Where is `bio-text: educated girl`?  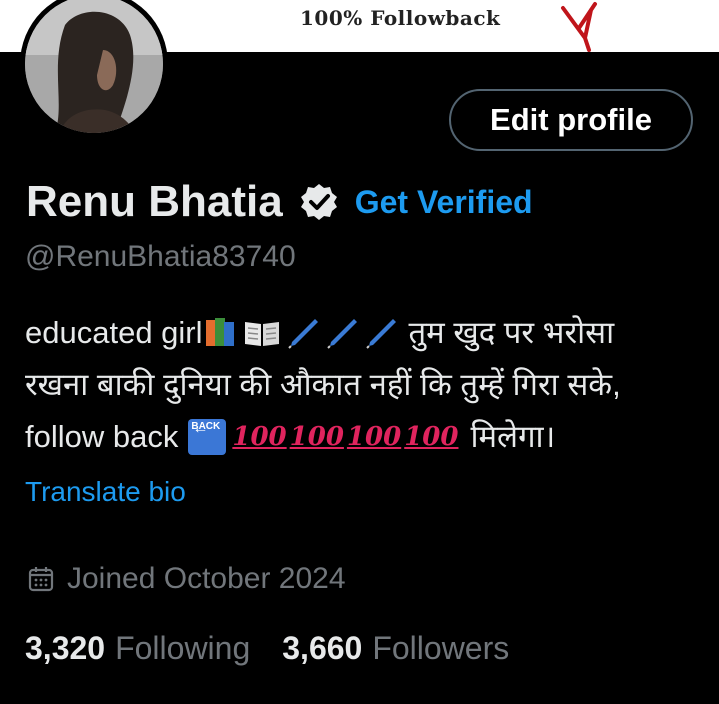
bio-text: educated girl is located at coordinates (114, 332).